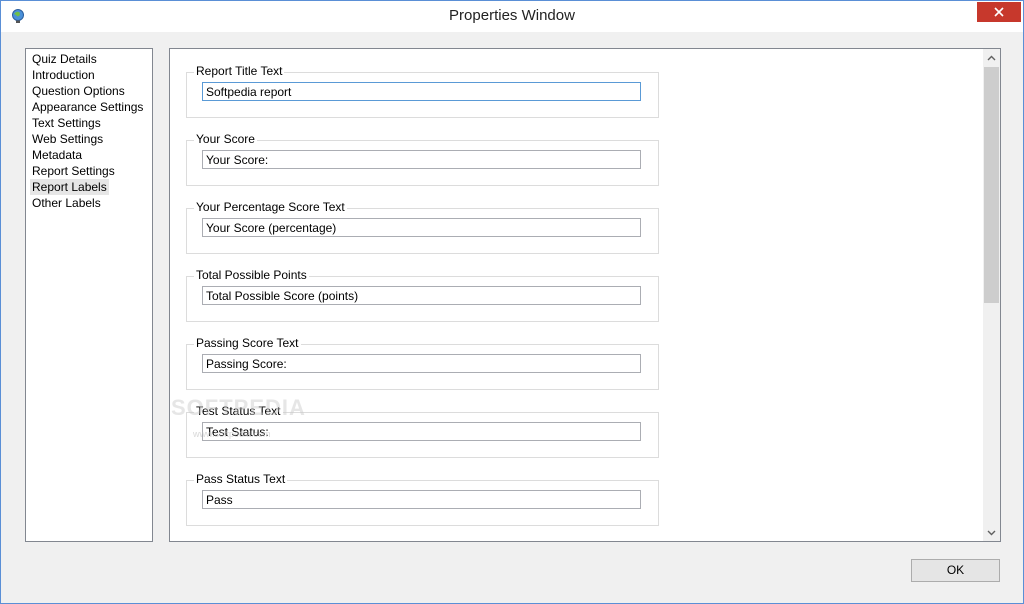 Image resolution: width=1024 pixels, height=604 pixels. What do you see at coordinates (87, 107) in the screenshot?
I see `nav-item-appearance-settings: Appearance Settings` at bounding box center [87, 107].